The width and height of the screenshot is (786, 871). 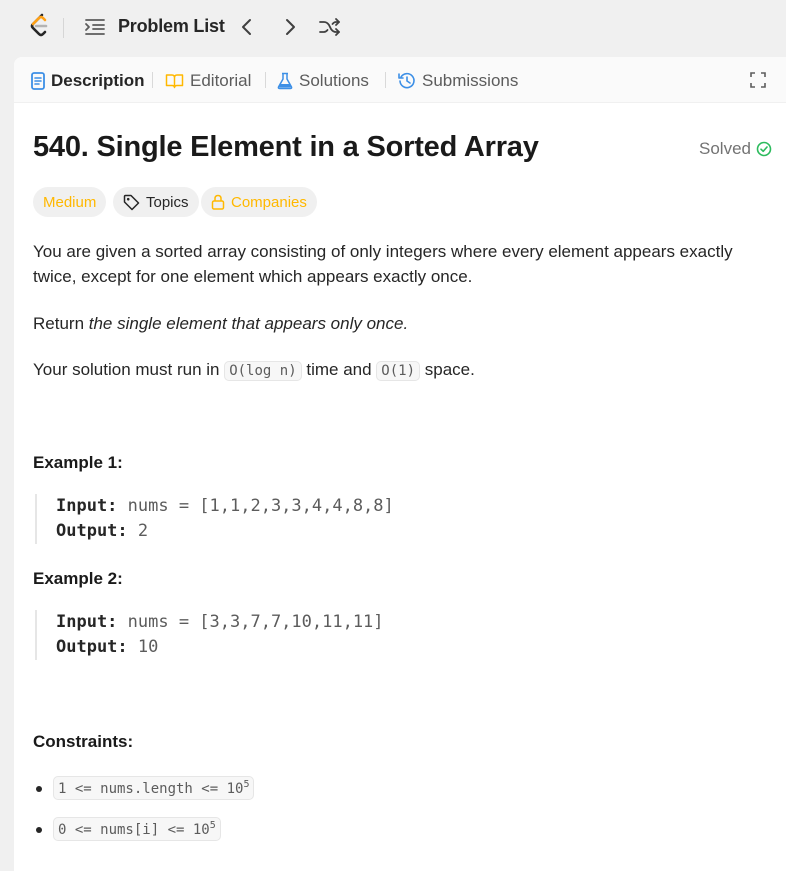 I want to click on tab-description-label: Description, so click(x=98, y=80).